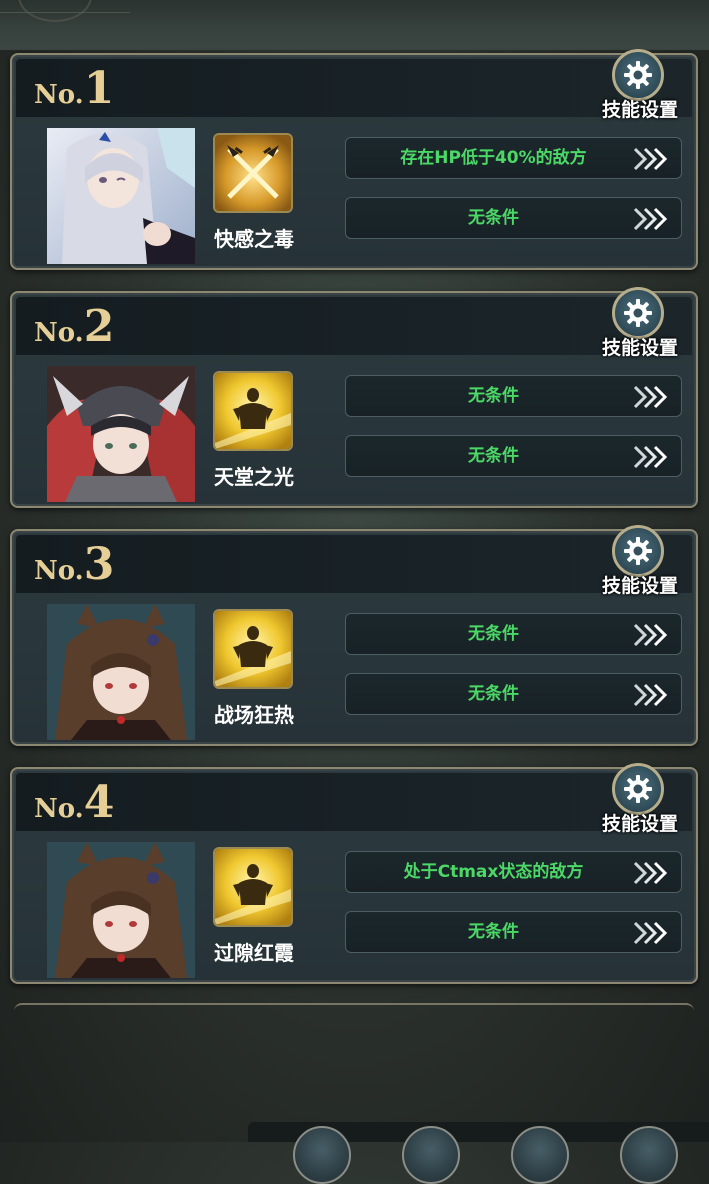  What do you see at coordinates (74, 564) in the screenshot?
I see `slot-number: No.3` at bounding box center [74, 564].